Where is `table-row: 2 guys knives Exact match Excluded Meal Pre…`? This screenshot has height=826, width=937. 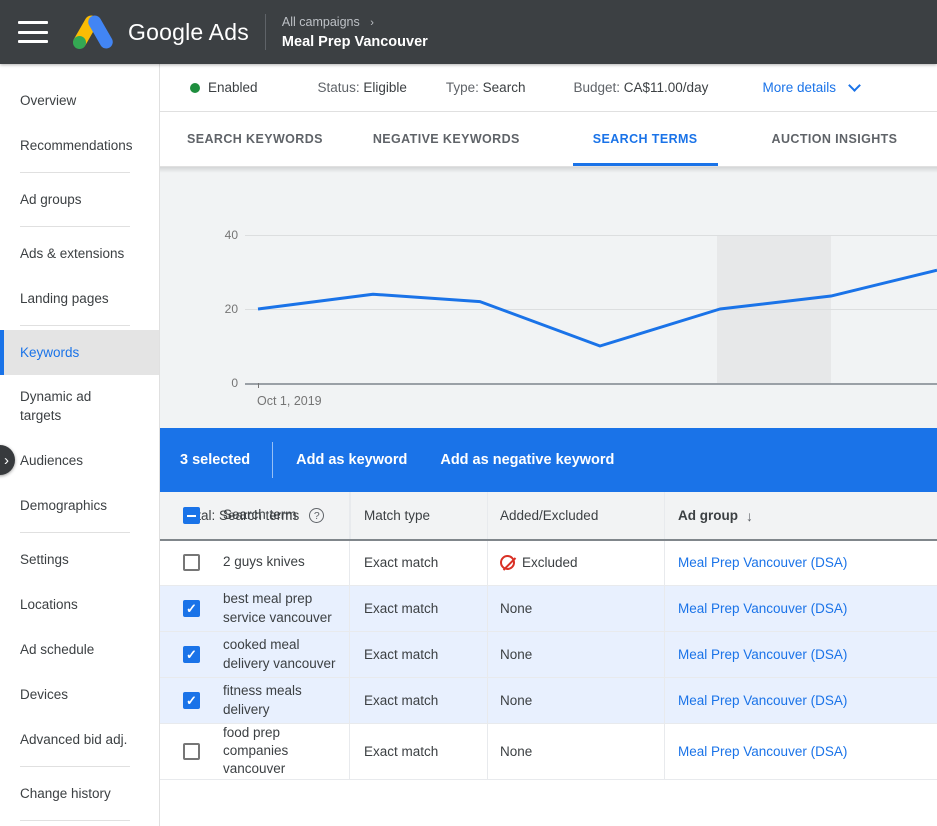 table-row: 2 guys knives Exact match Excluded Meal Pre… is located at coordinates (548, 563).